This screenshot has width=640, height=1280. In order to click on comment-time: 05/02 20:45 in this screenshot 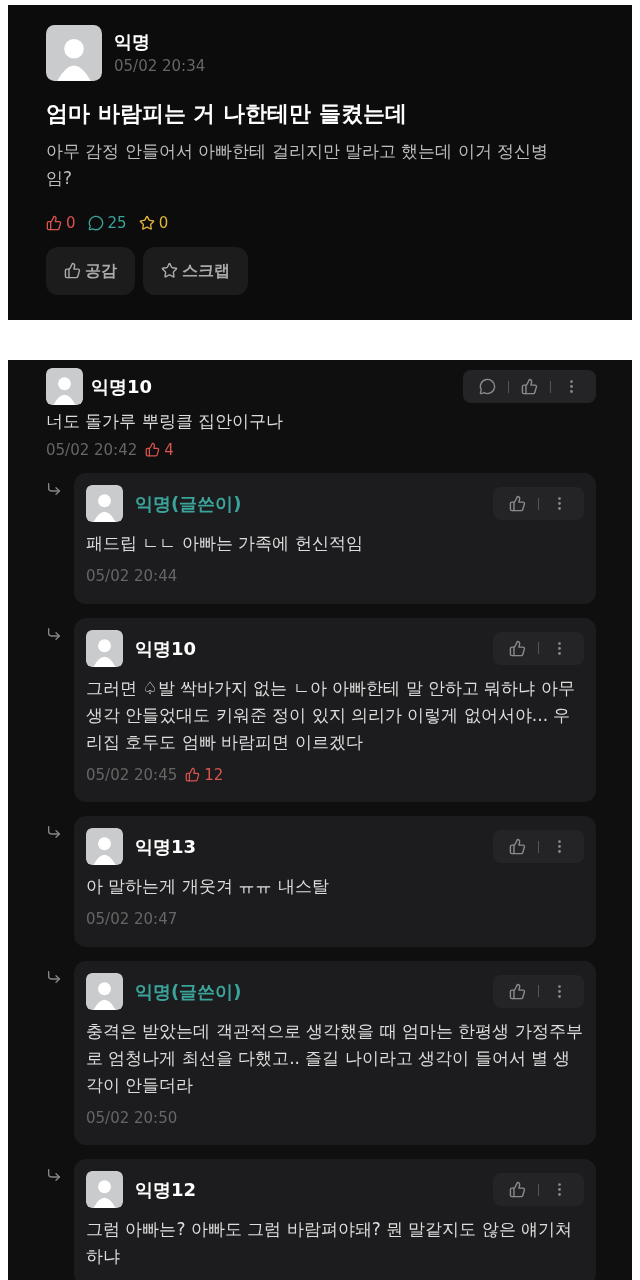, I will do `click(132, 775)`.